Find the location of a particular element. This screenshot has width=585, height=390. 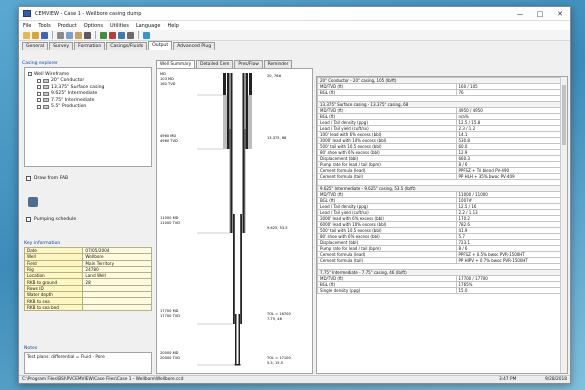

new-icon is located at coordinates (26, 35).